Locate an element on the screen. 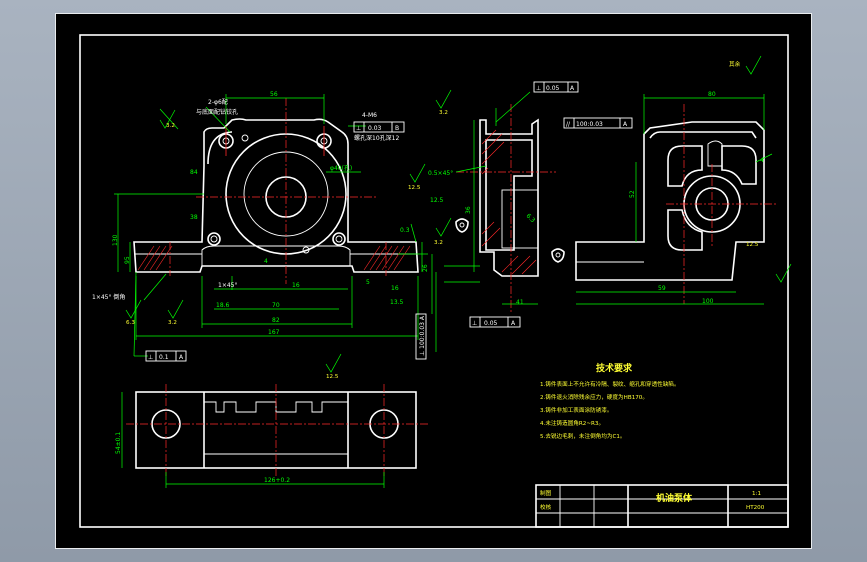 The image size is (867, 562). tol-frame-top-side-right: // 100:0.03 A is located at coordinates (598, 123).